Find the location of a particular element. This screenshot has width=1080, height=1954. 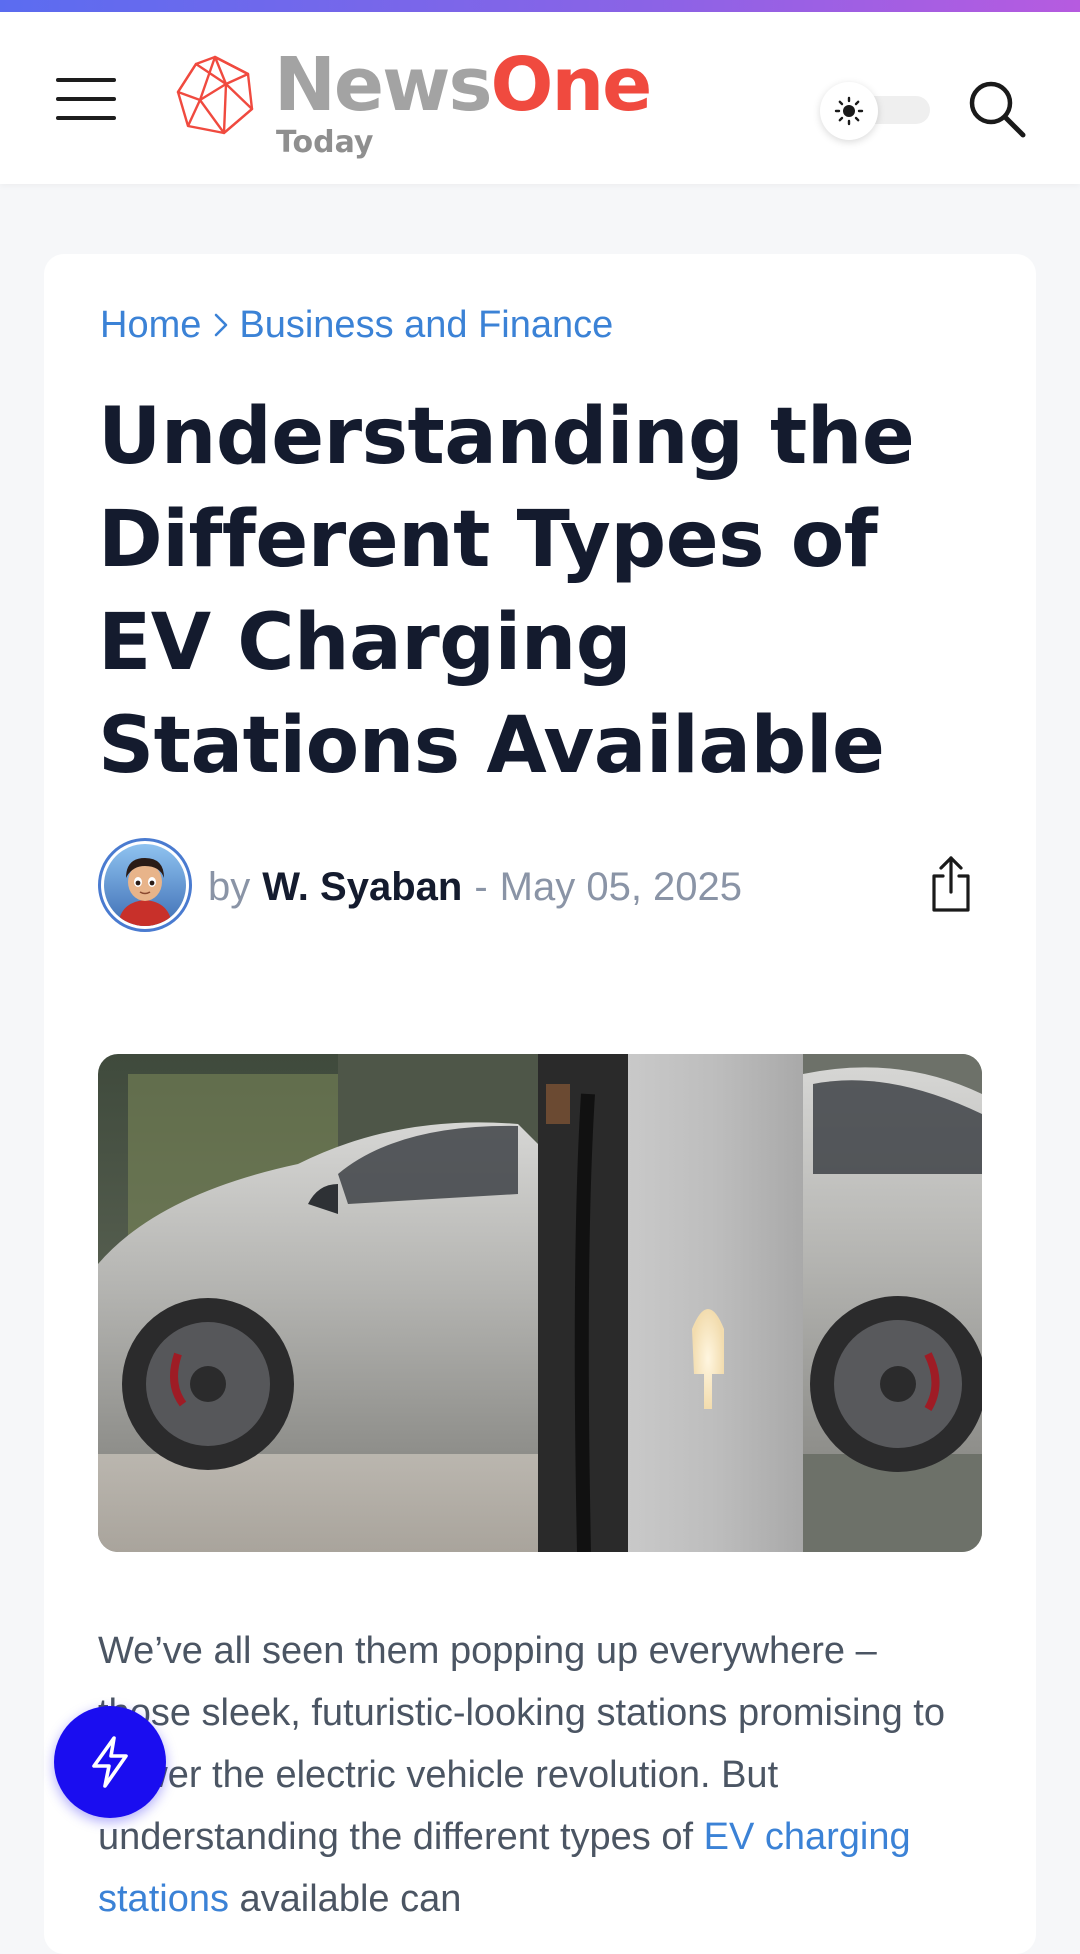

logo-word-one: One is located at coordinates (571, 85).